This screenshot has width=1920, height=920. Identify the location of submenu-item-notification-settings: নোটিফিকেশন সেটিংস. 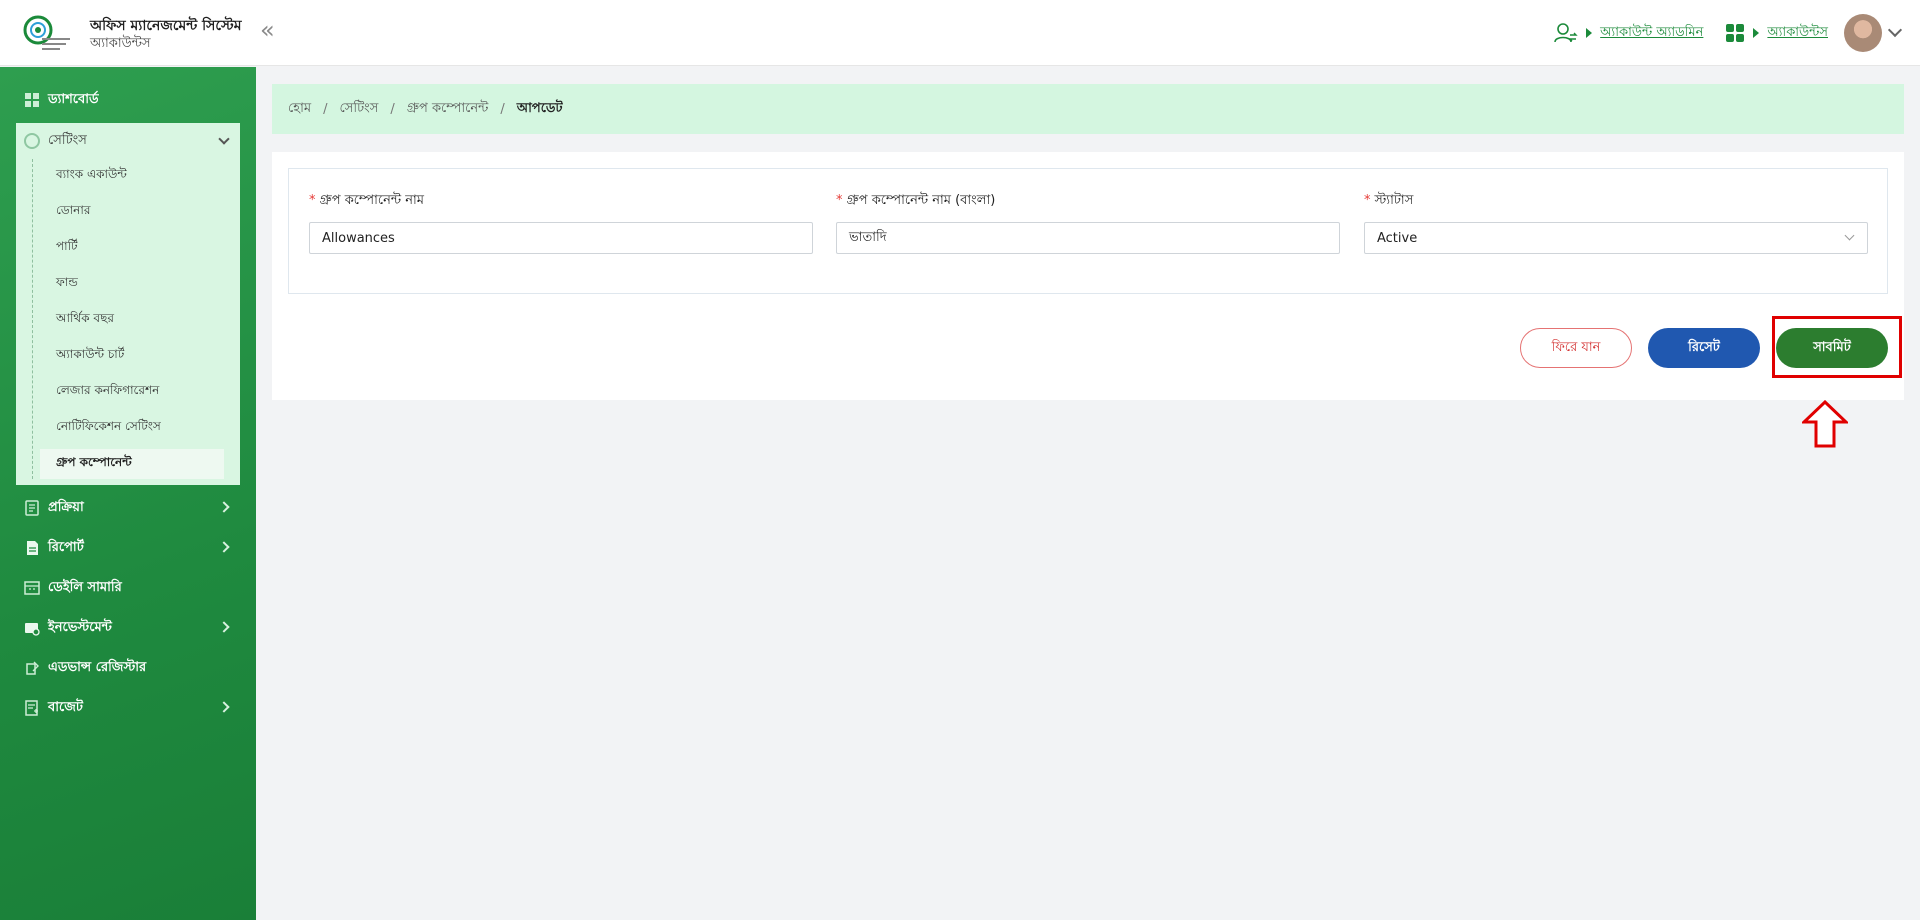
(132, 428).